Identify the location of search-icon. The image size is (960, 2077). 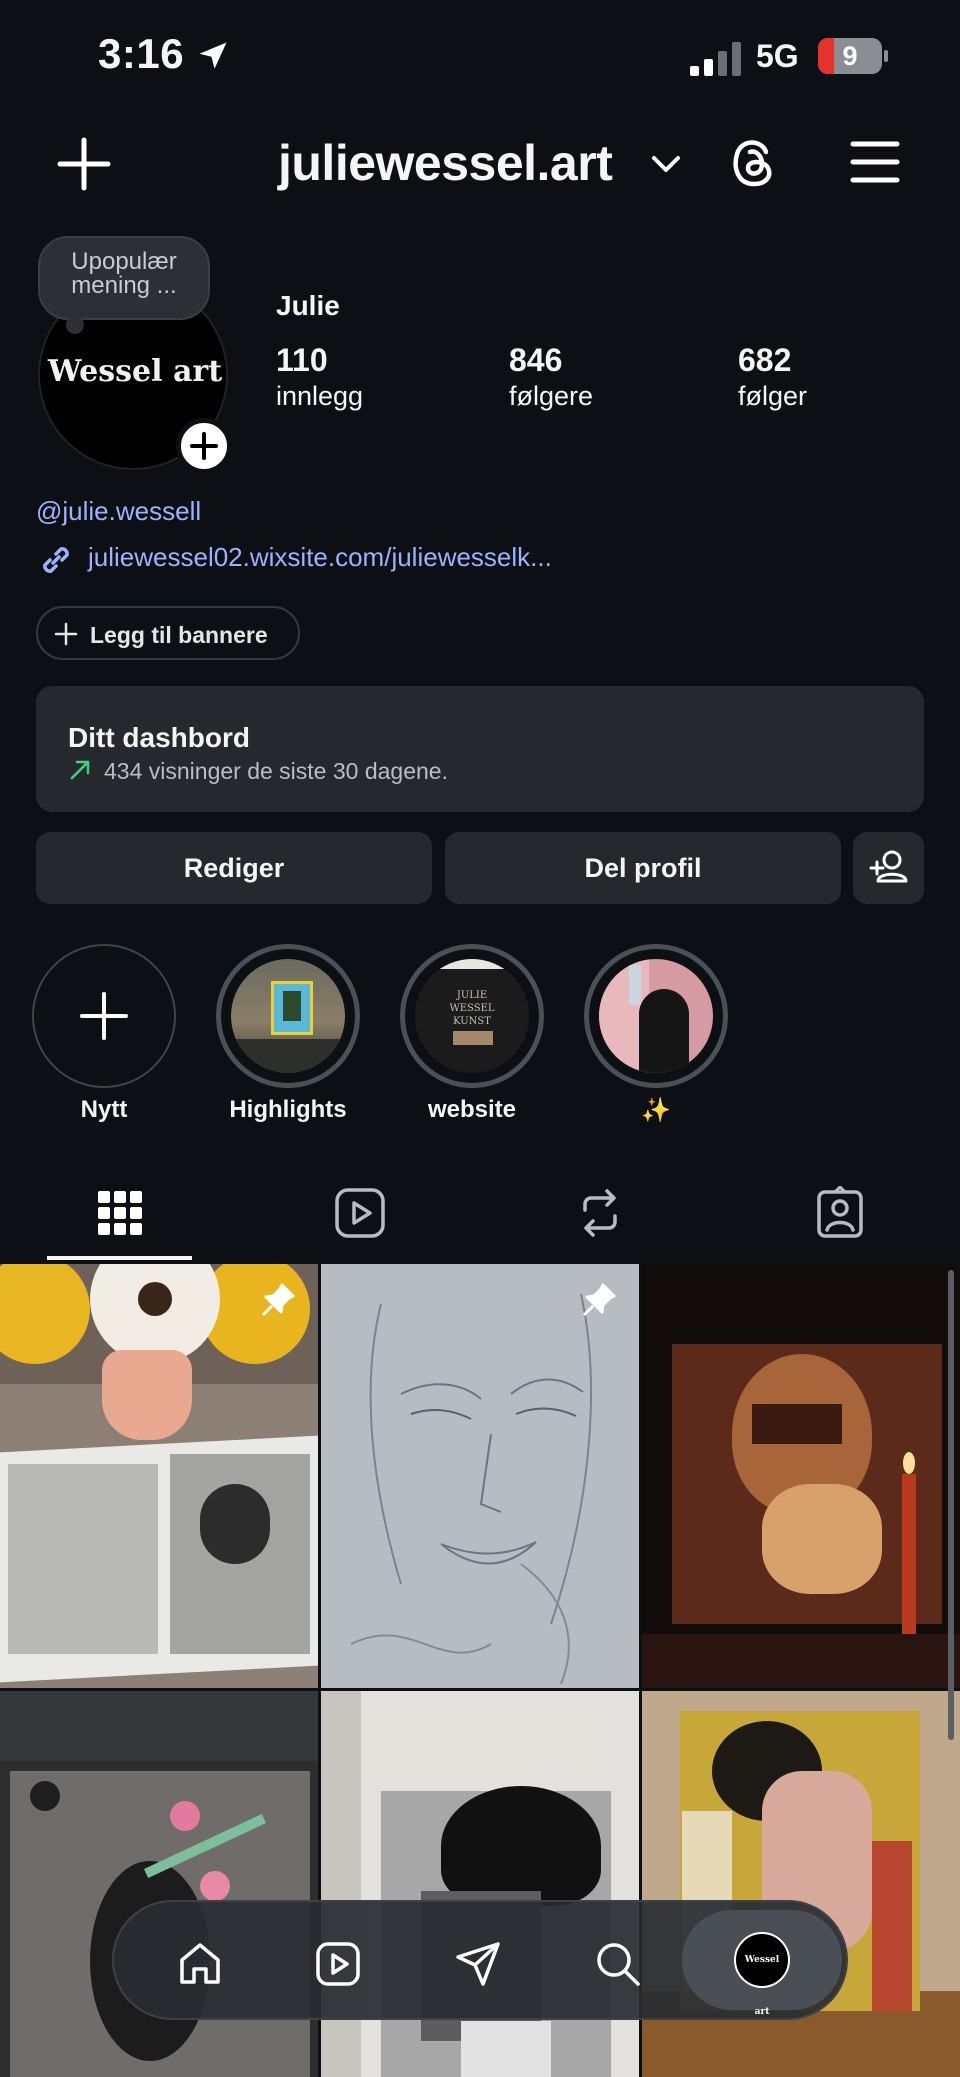
(618, 1964).